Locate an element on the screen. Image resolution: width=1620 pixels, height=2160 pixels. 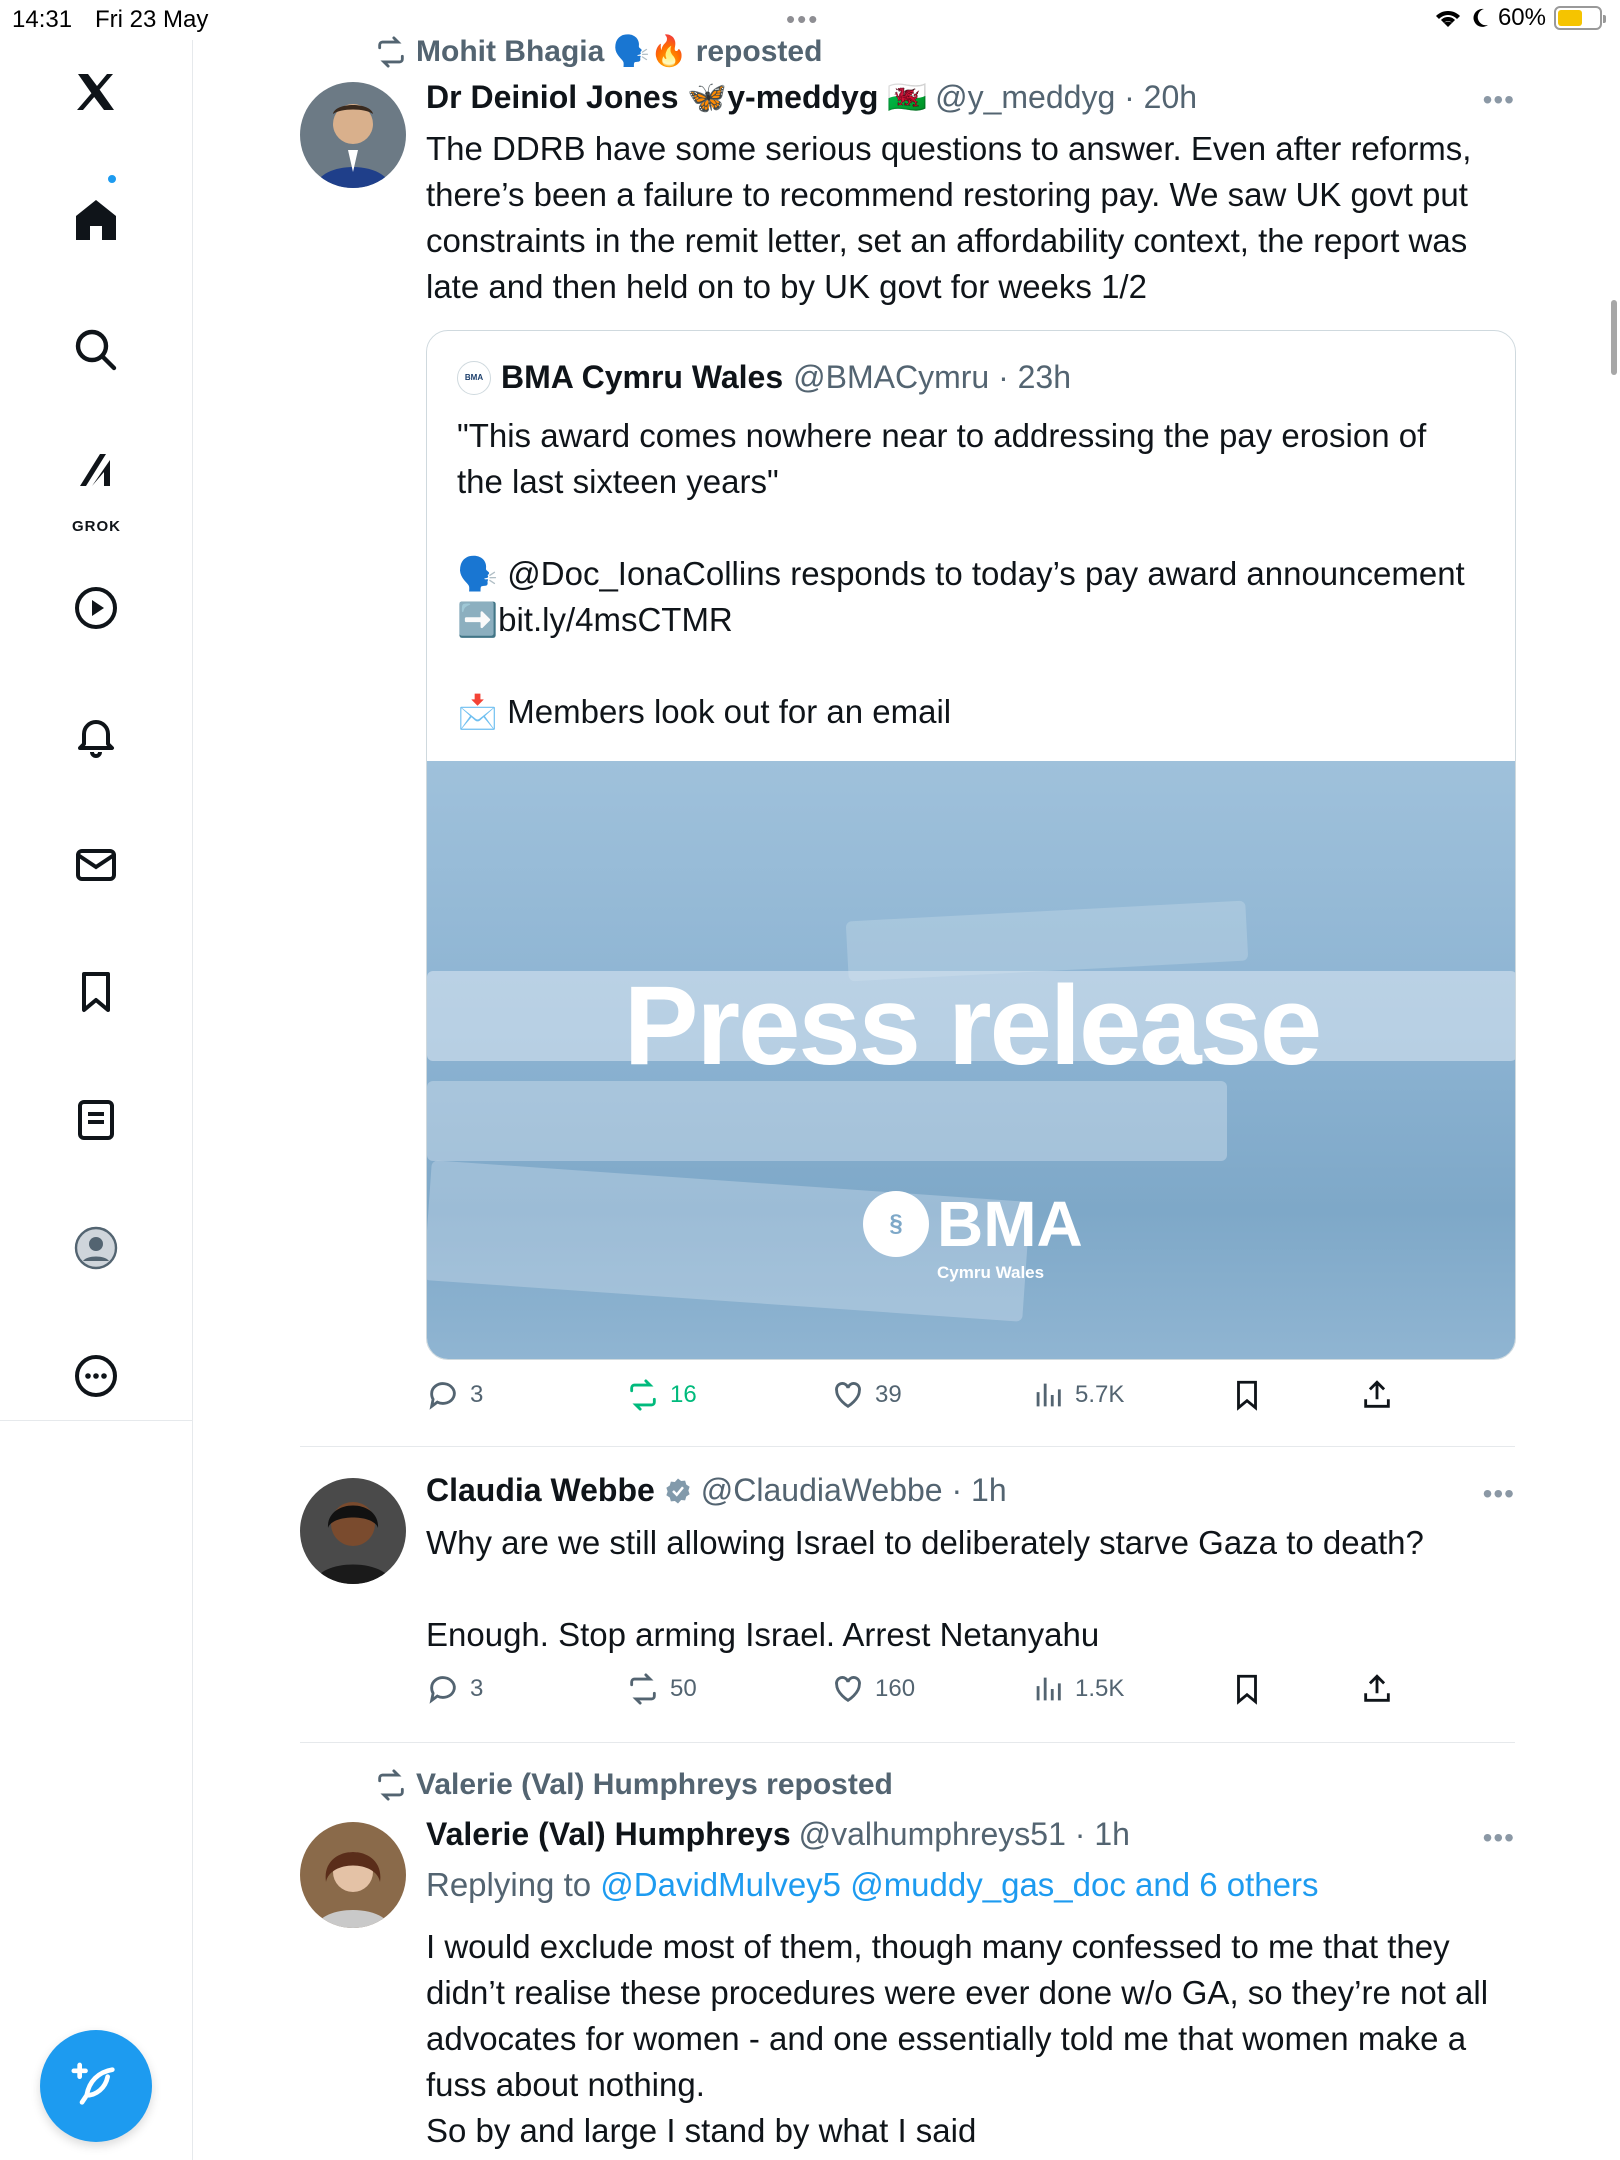
quoted-author-name: BMA Cymru Wales is located at coordinates (642, 377).